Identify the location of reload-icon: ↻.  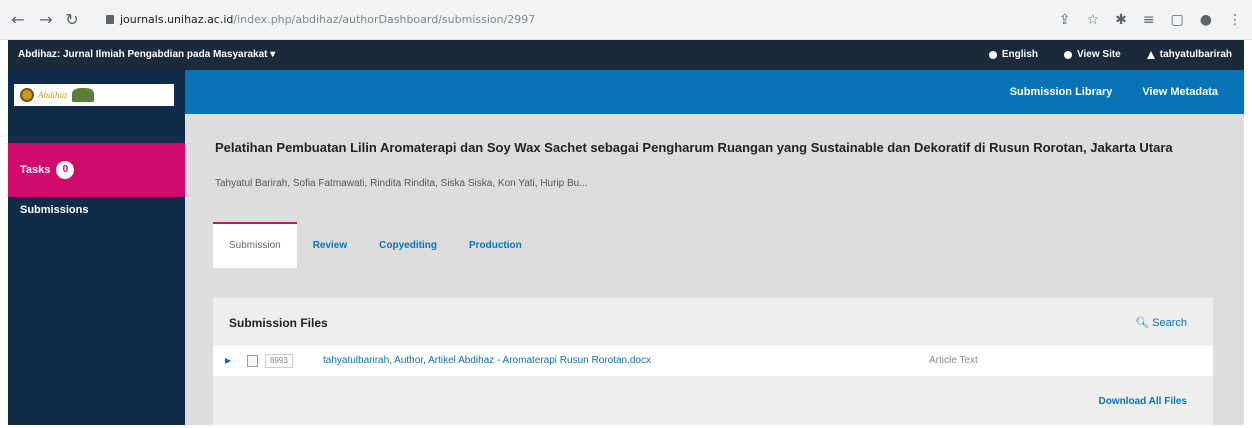
(72, 20).